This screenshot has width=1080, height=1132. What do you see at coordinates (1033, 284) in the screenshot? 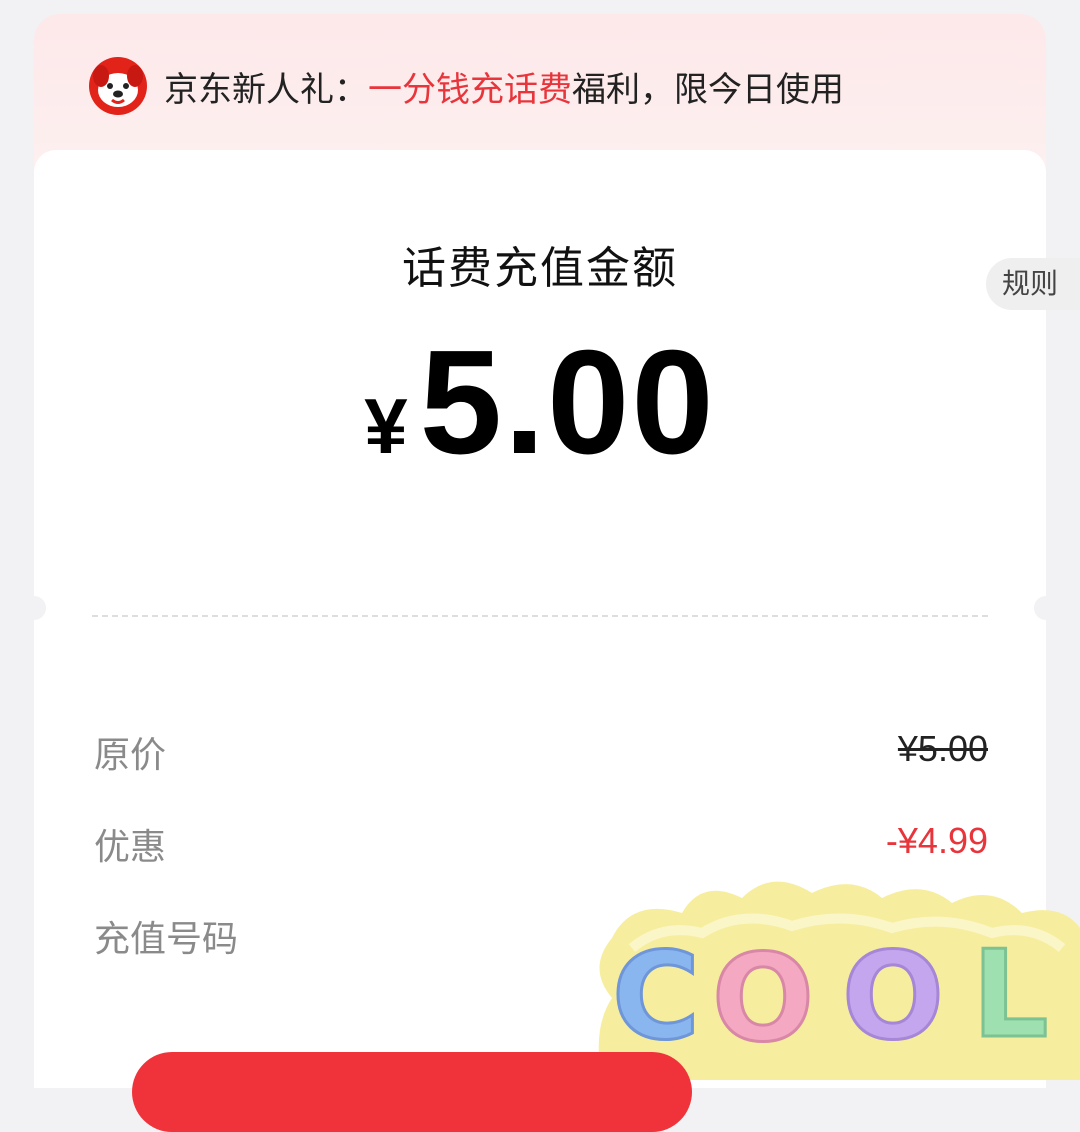
I see `rules-button: 规则` at bounding box center [1033, 284].